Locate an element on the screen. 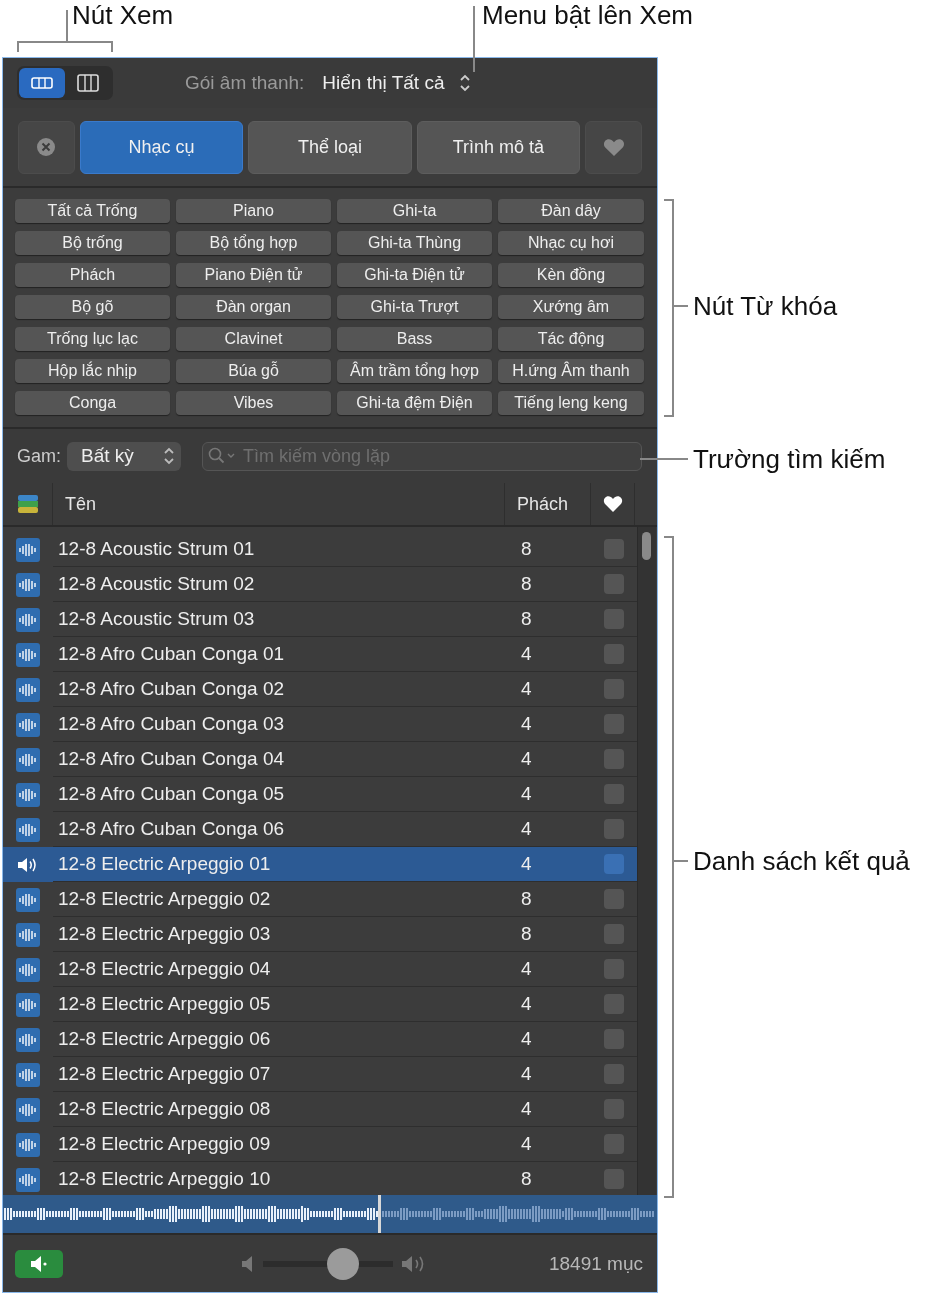  keyword-button: Âm trầm tổng hợp is located at coordinates (414, 371).